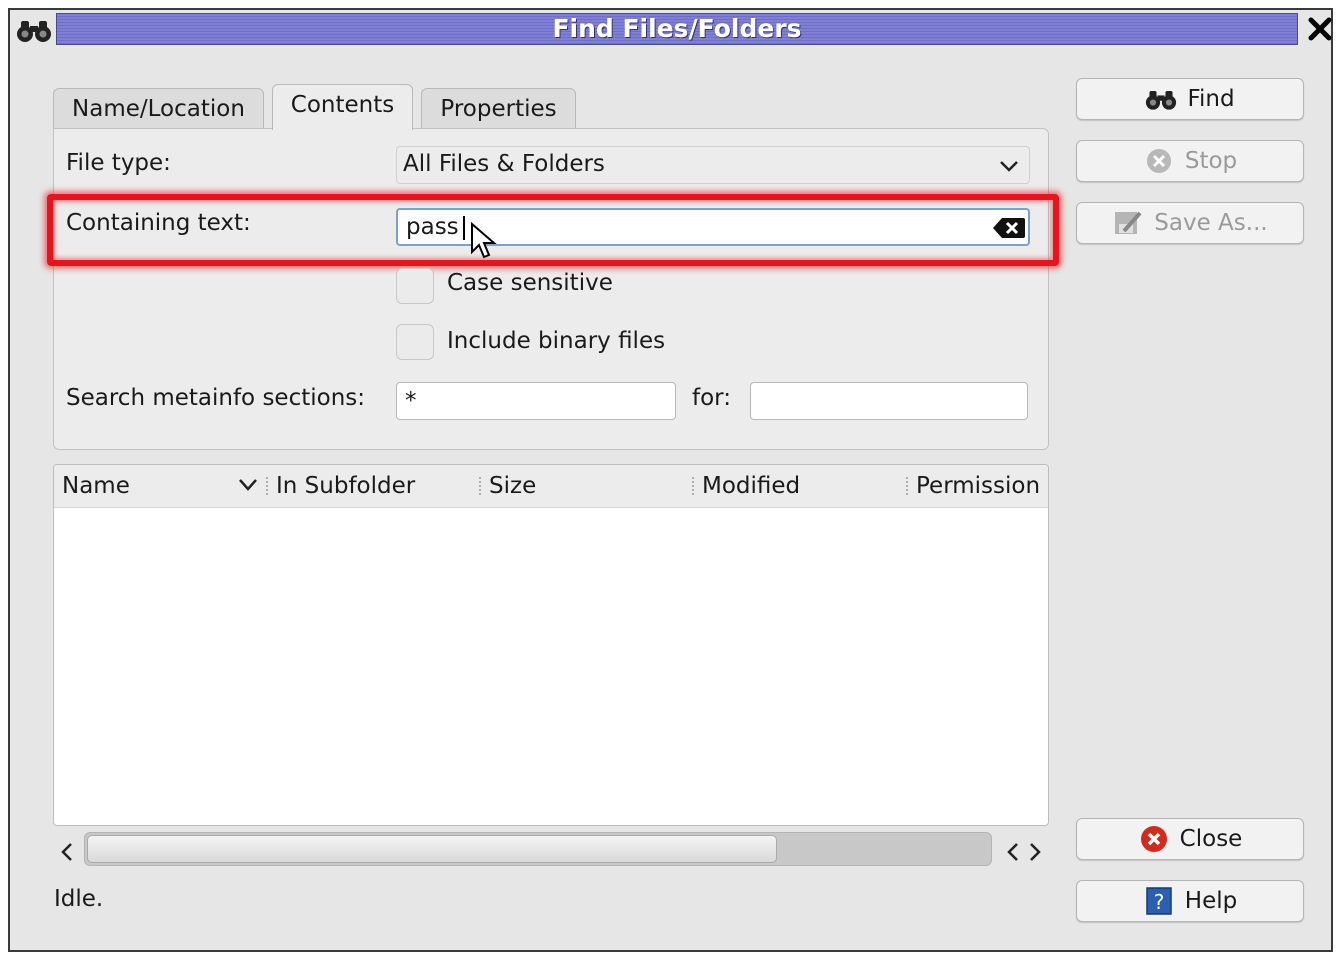 This screenshot has height=956, width=1341. Describe the element at coordinates (118, 163) in the screenshot. I see `file-type-label: File type:` at that location.